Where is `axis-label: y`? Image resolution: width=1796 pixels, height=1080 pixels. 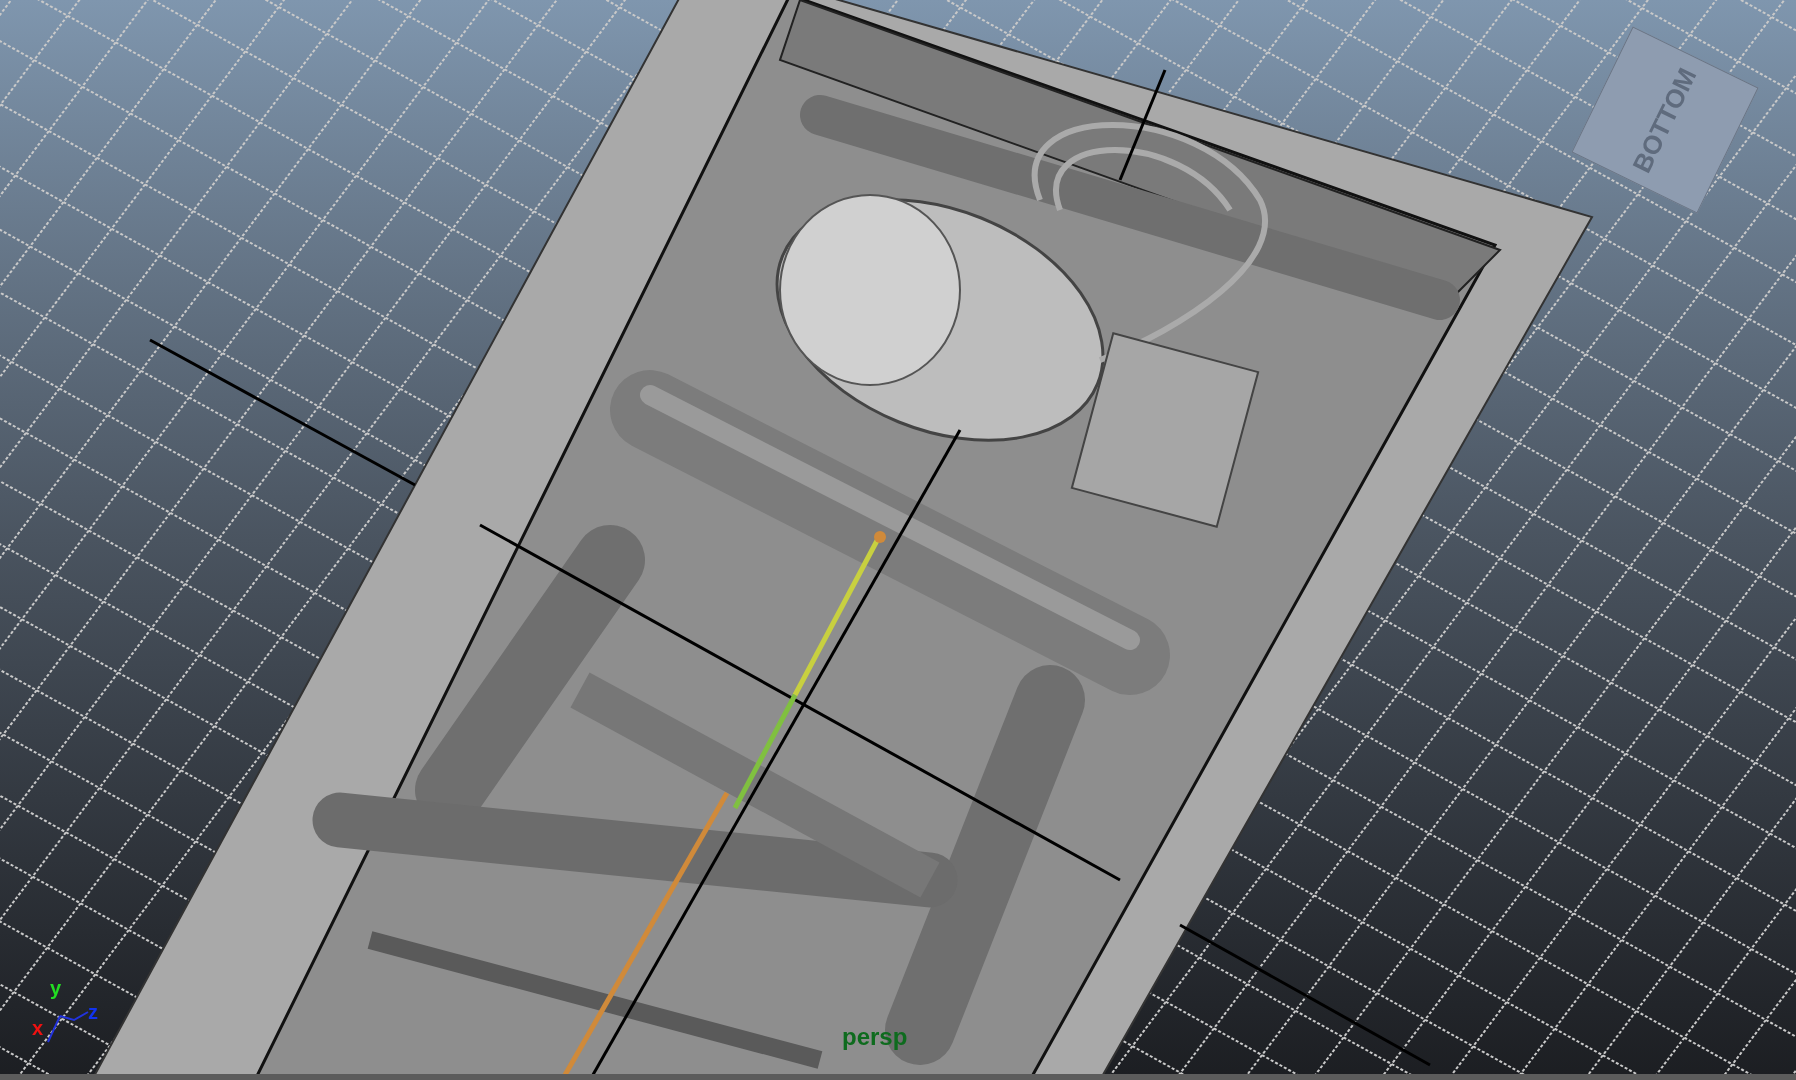 axis-label: y is located at coordinates (56, 988).